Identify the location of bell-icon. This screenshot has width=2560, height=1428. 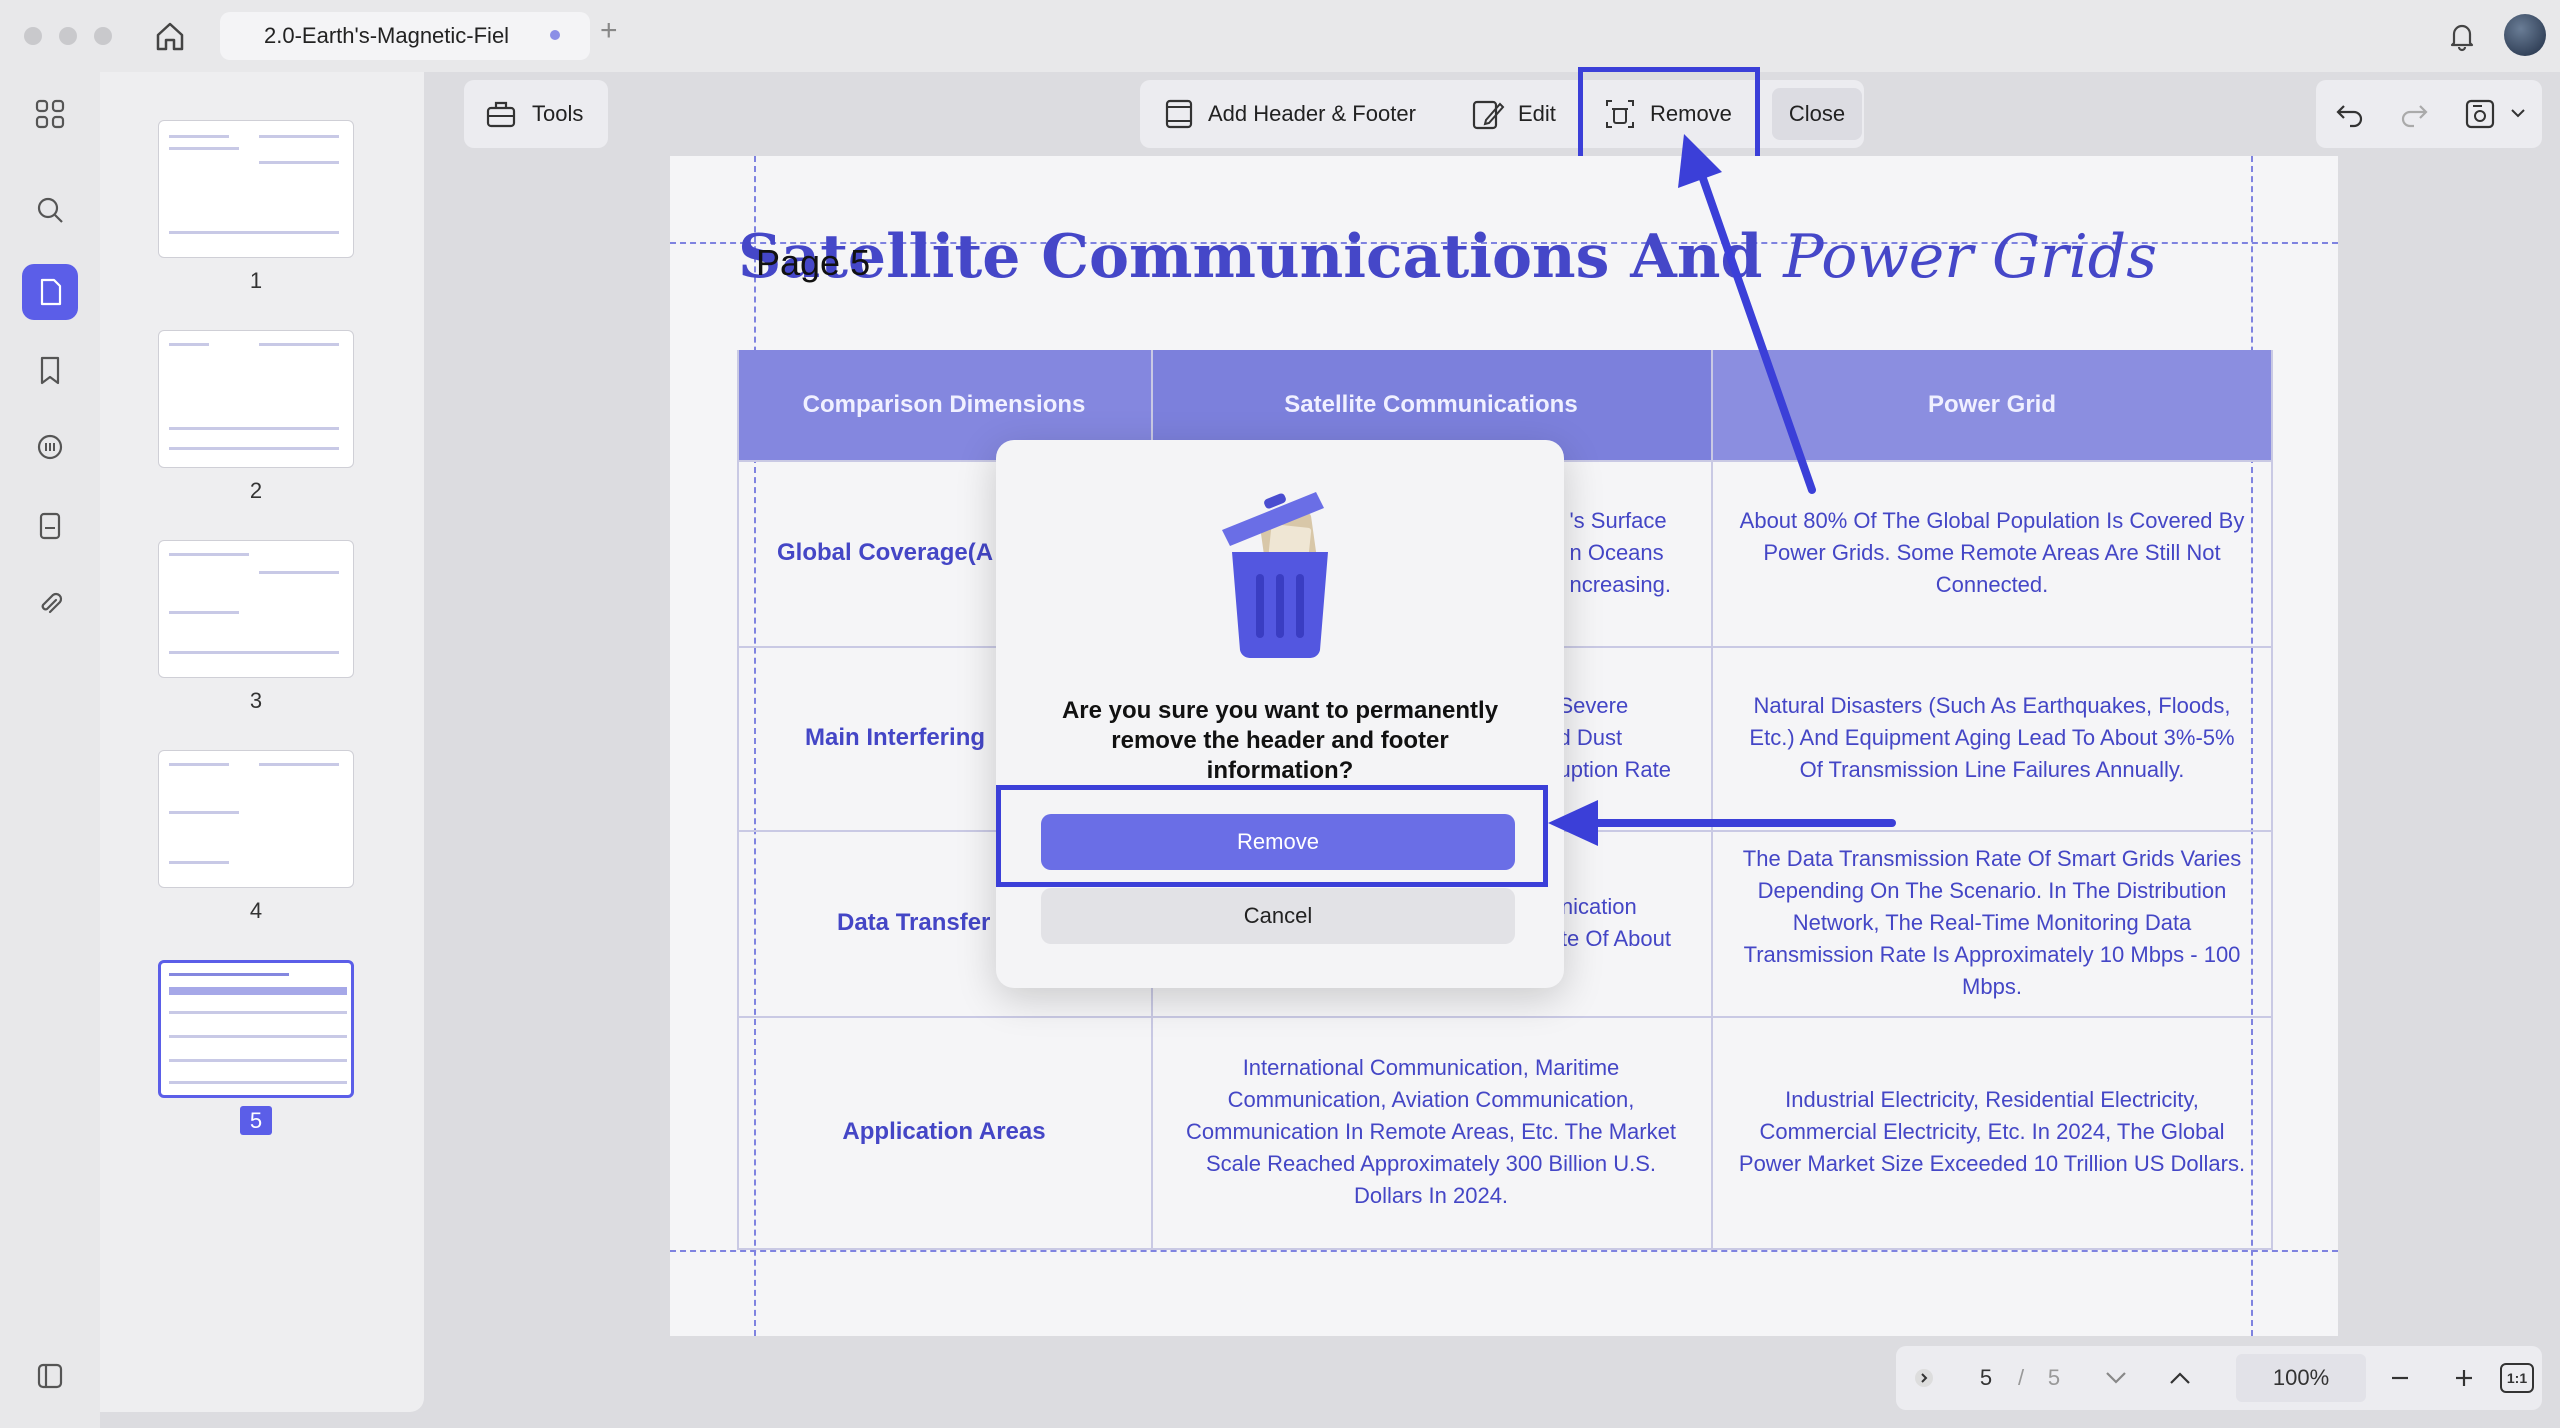
(2462, 36).